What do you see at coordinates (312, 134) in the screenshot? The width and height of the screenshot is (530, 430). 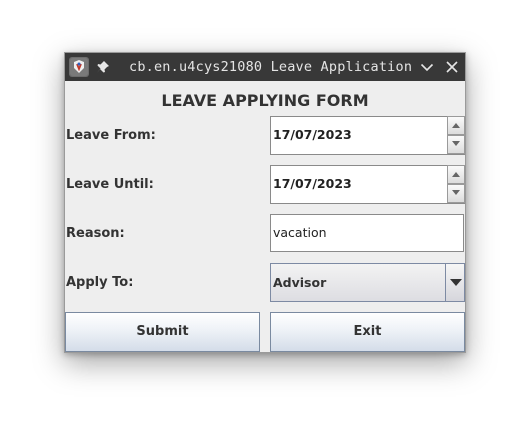 I see `leave-from-value: 17/07/2023` at bounding box center [312, 134].